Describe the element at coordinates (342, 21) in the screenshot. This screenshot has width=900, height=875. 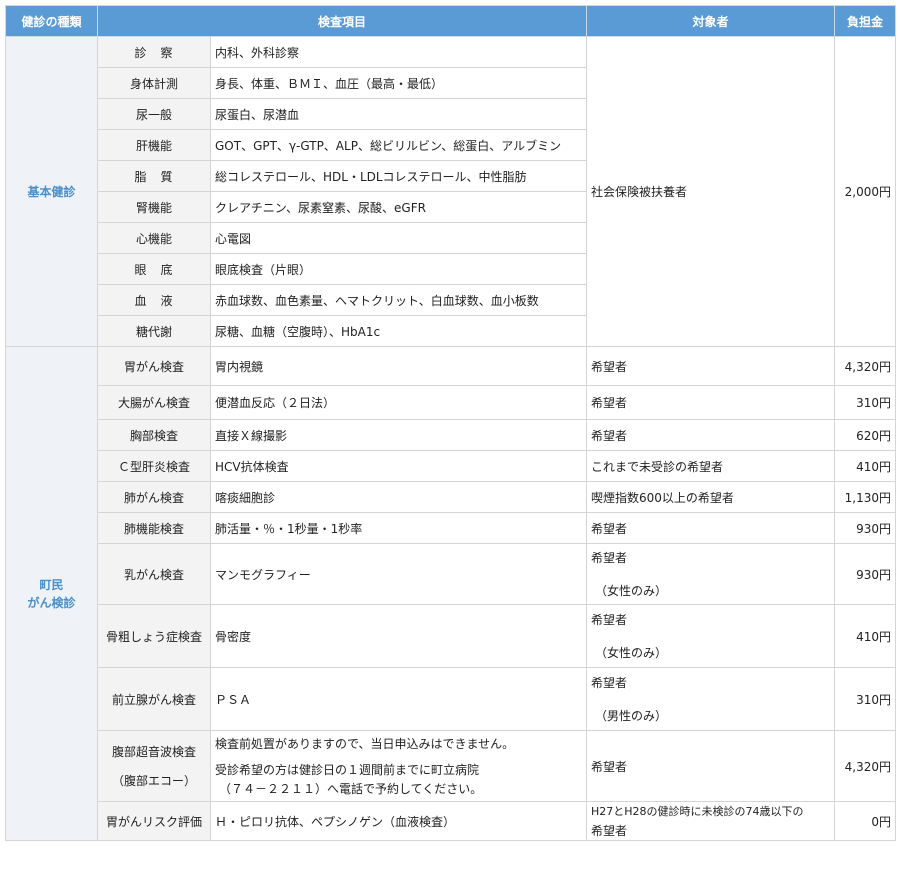
I see `header-item: 検査項目` at that location.